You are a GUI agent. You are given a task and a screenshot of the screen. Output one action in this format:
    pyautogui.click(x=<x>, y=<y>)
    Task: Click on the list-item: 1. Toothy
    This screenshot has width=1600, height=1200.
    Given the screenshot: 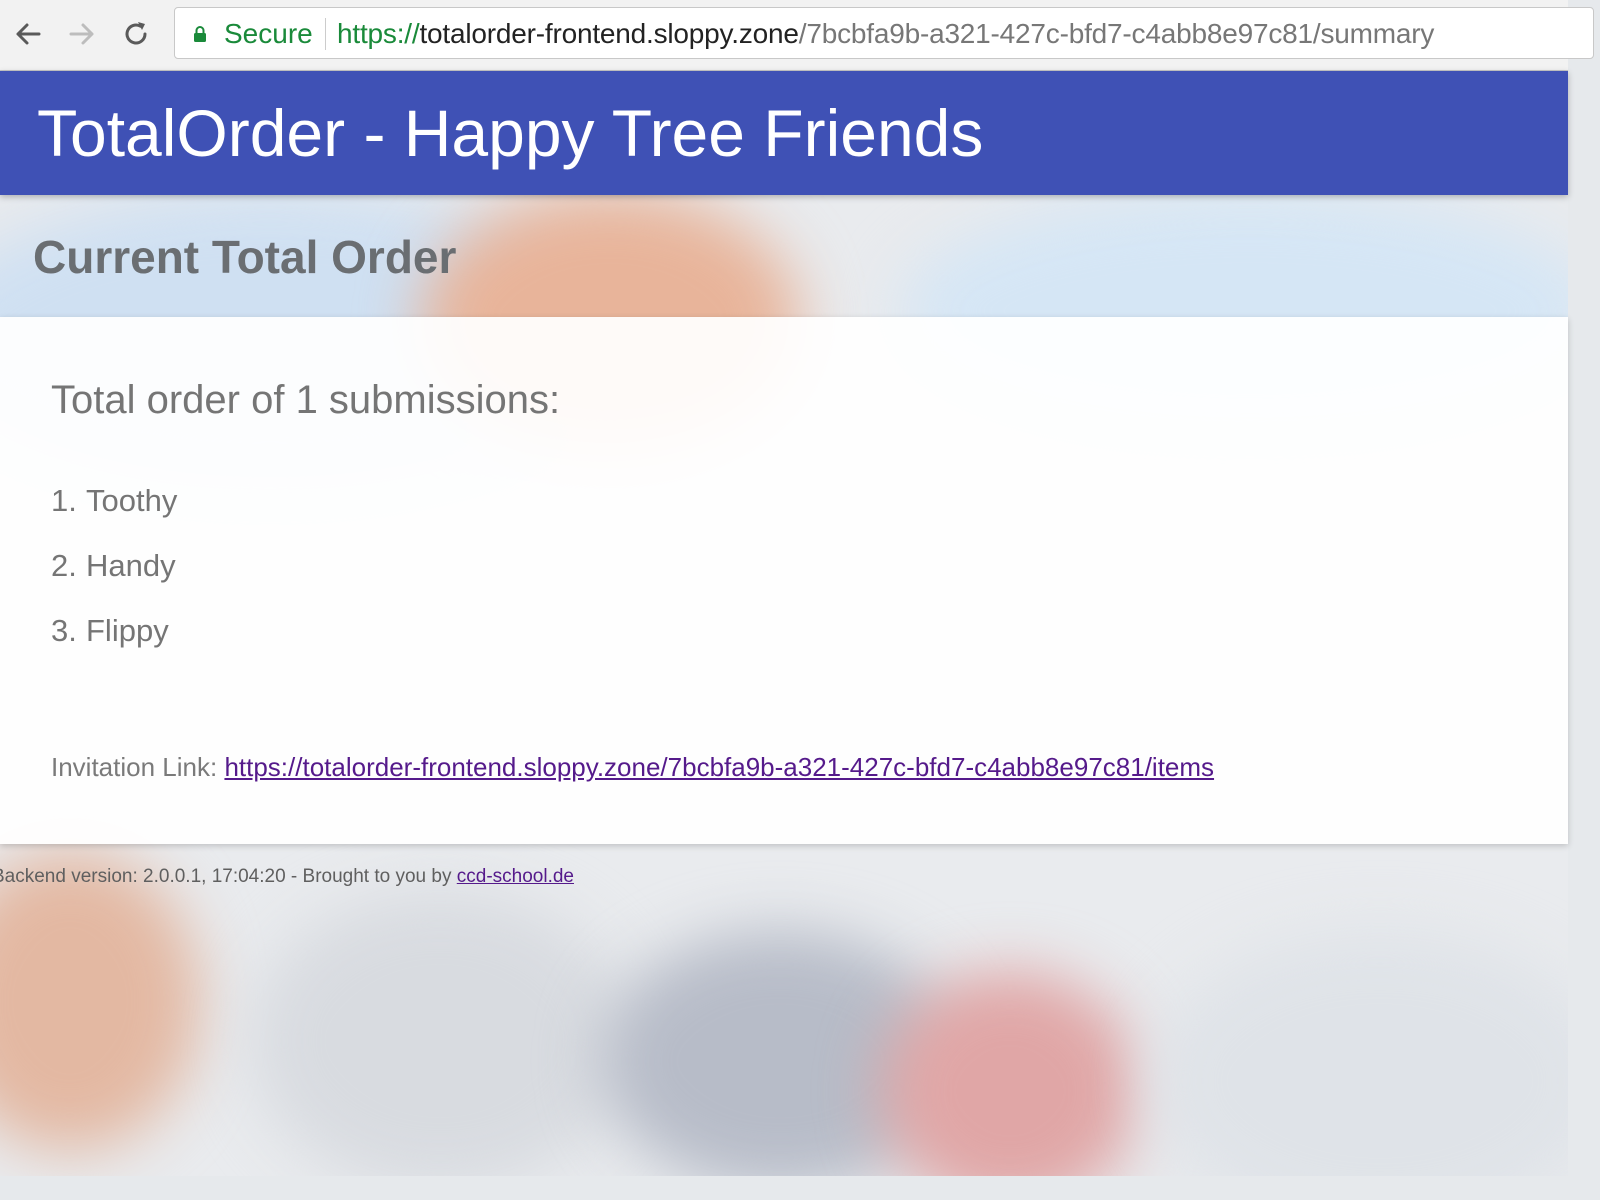 What is the action you would take?
    pyautogui.click(x=114, y=510)
    